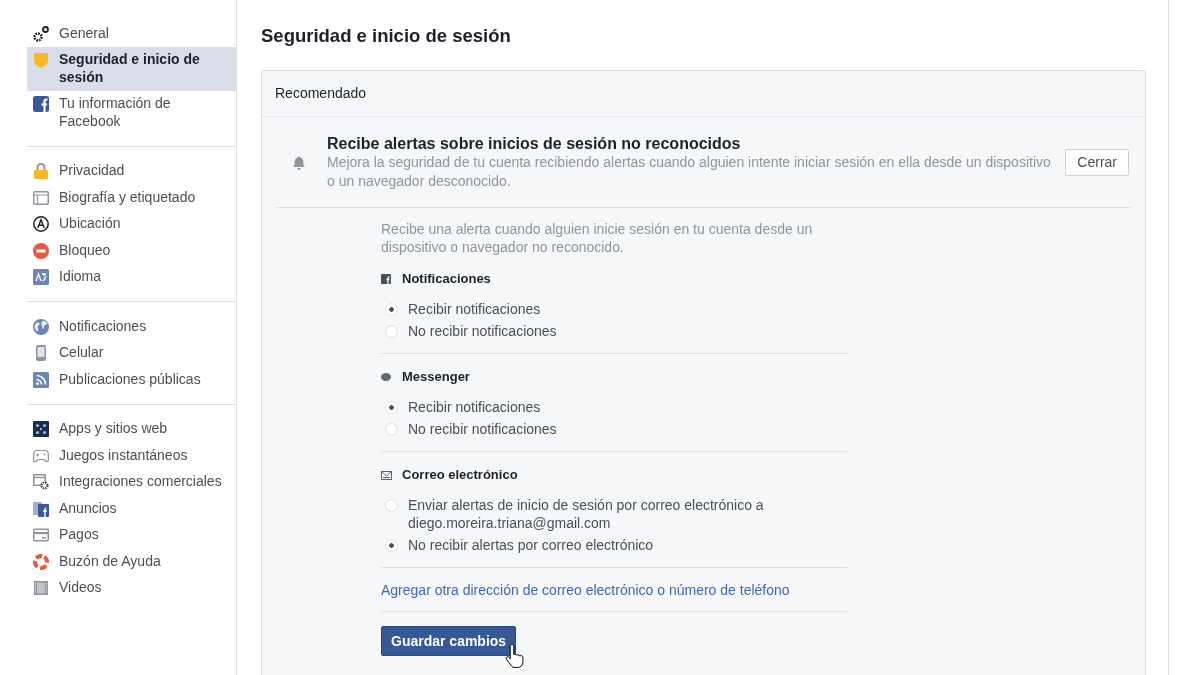 The image size is (1200, 675). Describe the element at coordinates (531, 545) in the screenshot. I see `option-label: No recibir alertas por correo electrónico` at that location.